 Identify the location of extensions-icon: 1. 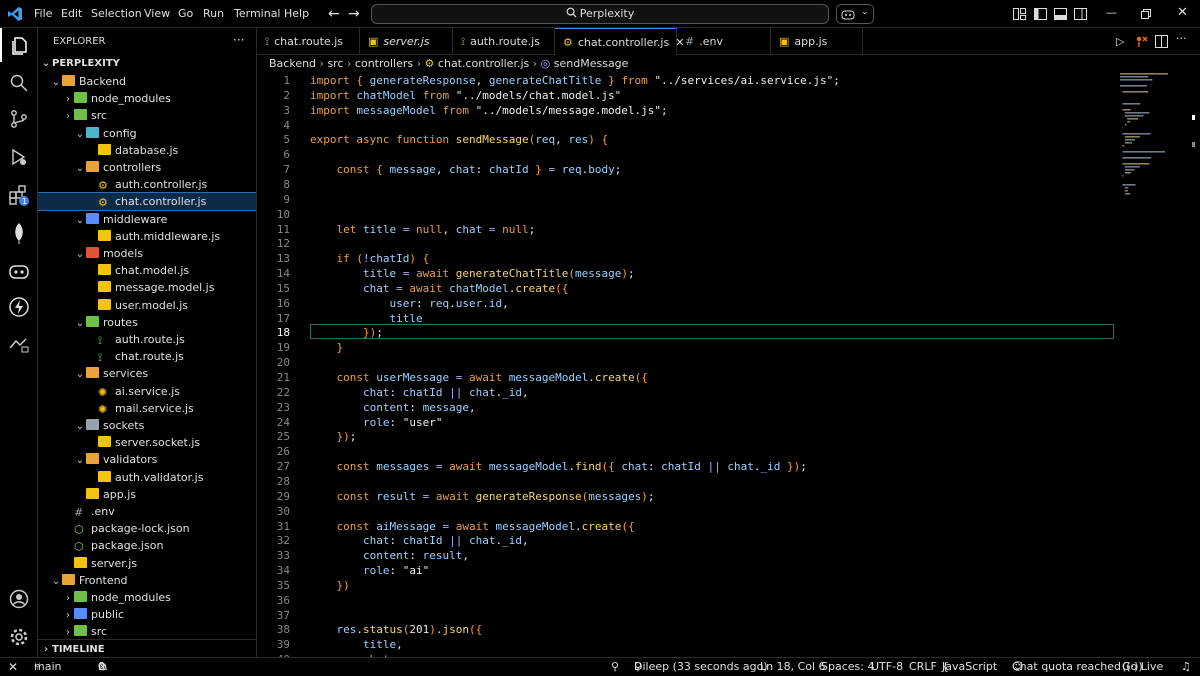
(19, 195).